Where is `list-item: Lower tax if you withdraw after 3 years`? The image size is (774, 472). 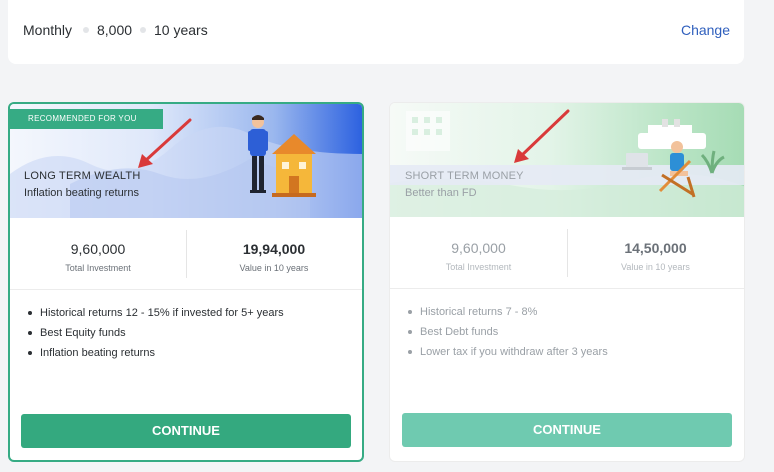 list-item: Lower tax if you withdraw after 3 years is located at coordinates (506, 352).